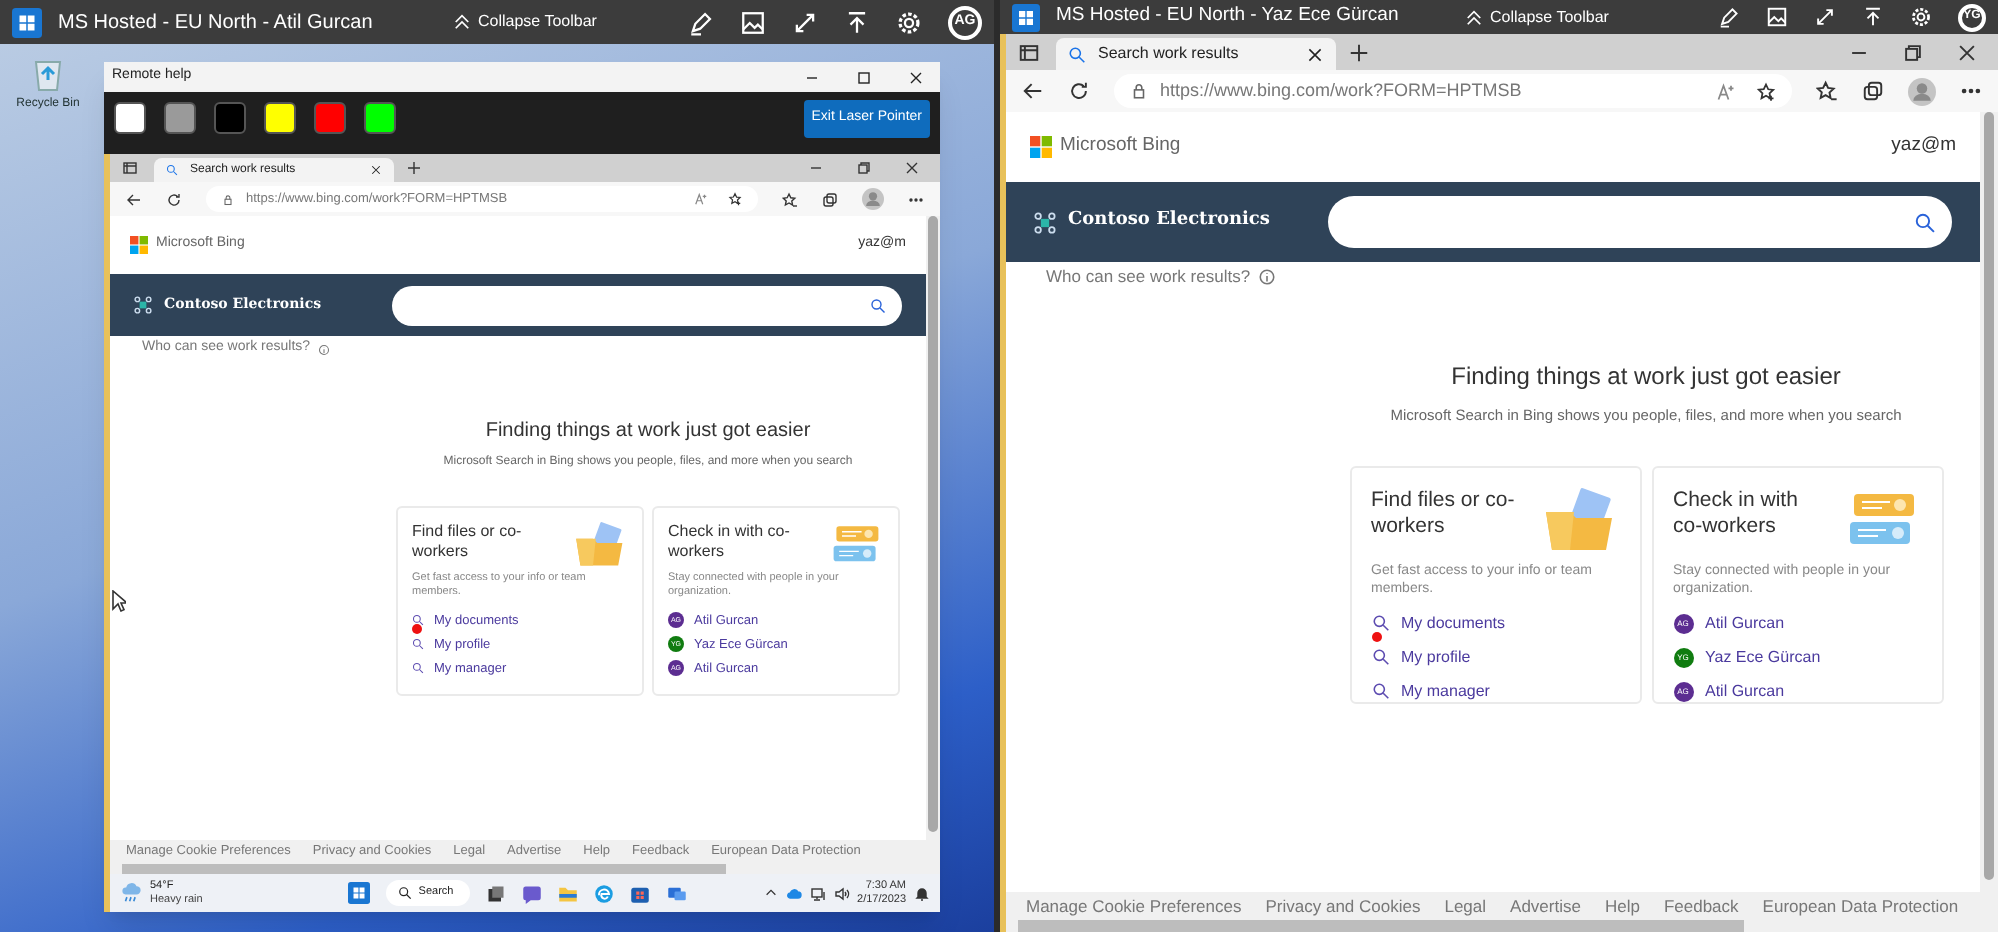 This screenshot has width=1998, height=932. What do you see at coordinates (1341, 90) in the screenshot?
I see `url-text: https://www.bing.com/work?FORM=HPTMSB` at bounding box center [1341, 90].